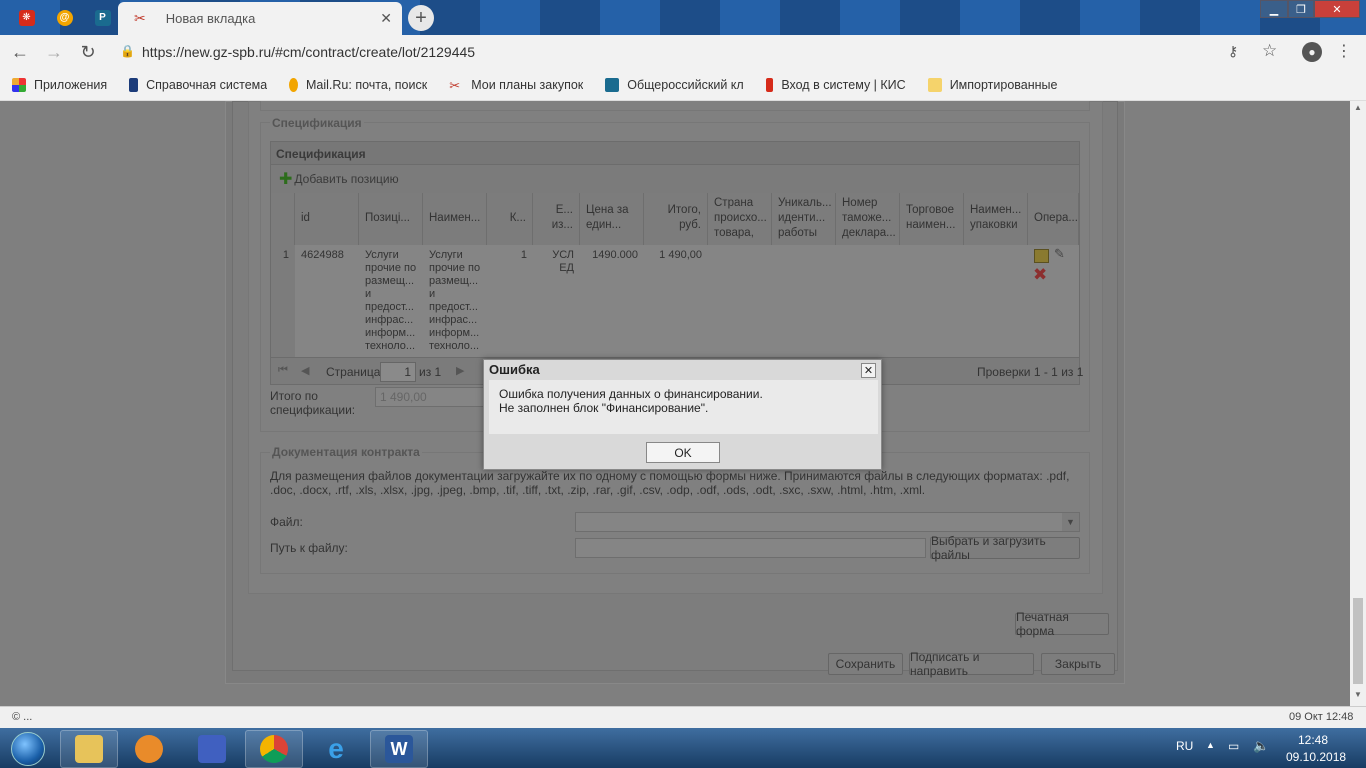 The image size is (1366, 768). What do you see at coordinates (1269, 51) in the screenshot?
I see `star-icon: ☆` at bounding box center [1269, 51].